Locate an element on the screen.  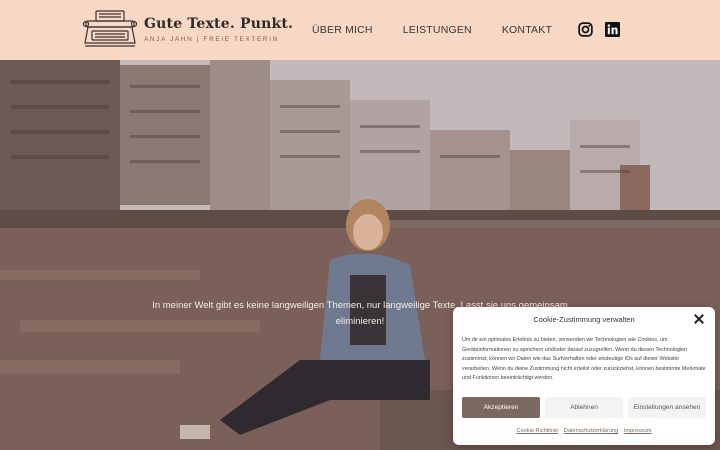
linkedin-icon is located at coordinates (612, 29).